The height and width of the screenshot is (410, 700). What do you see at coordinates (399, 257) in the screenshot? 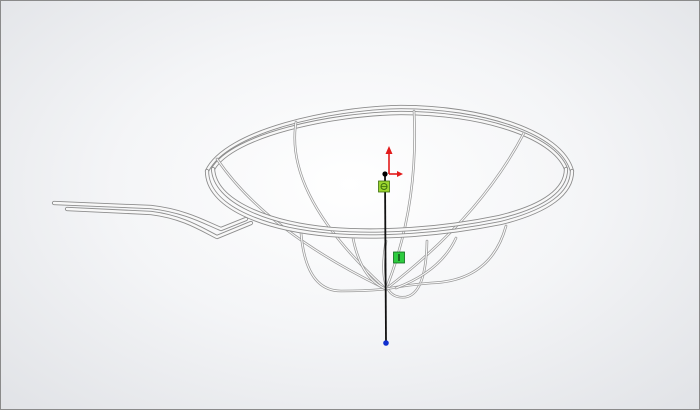
I see `dimension-handle-icon` at bounding box center [399, 257].